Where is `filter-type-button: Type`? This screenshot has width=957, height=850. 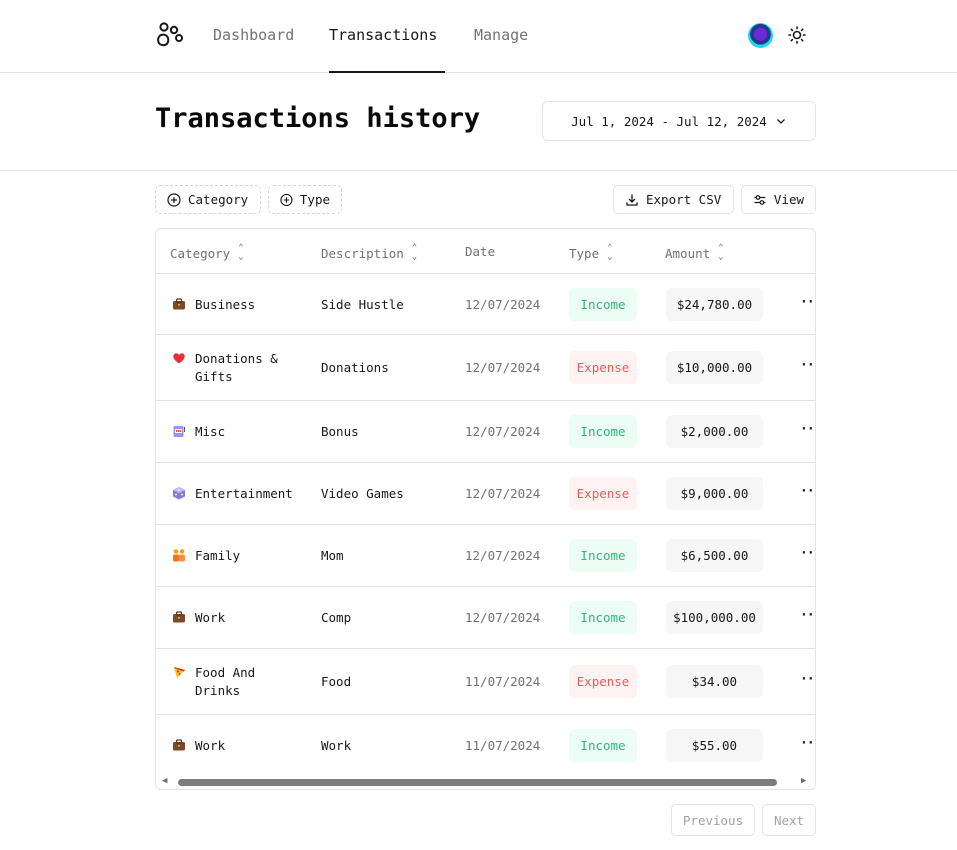 filter-type-button: Type is located at coordinates (305, 199).